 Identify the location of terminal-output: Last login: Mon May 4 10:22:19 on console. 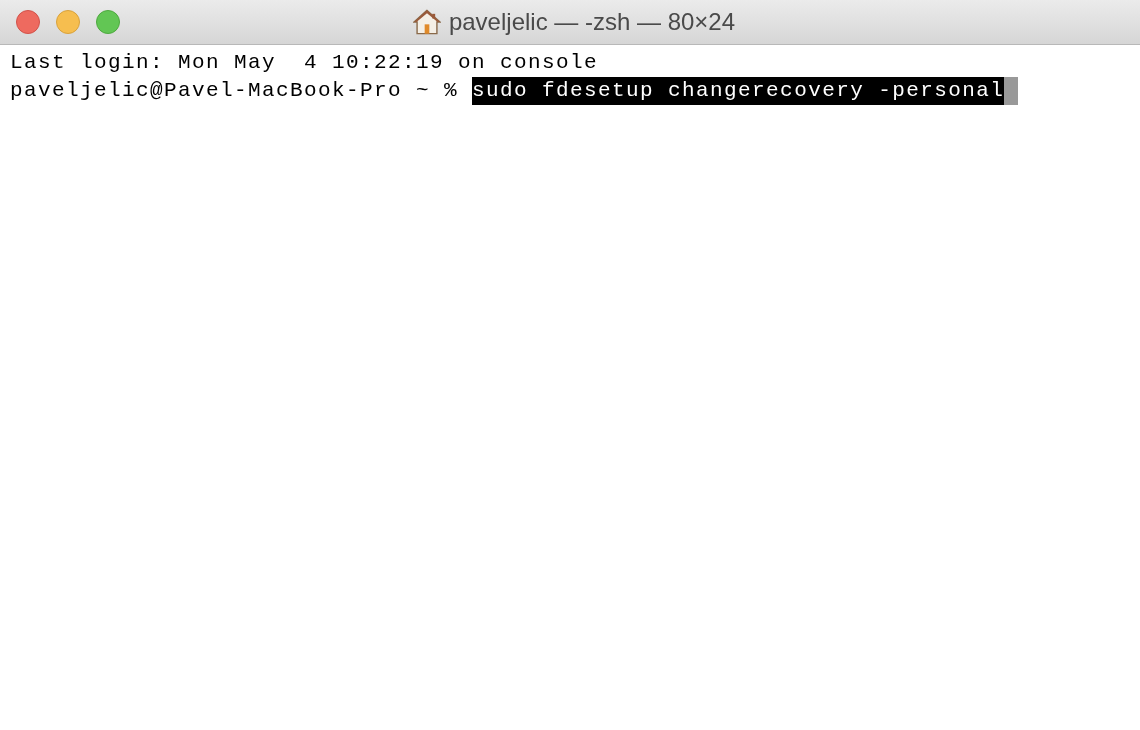
(305, 63).